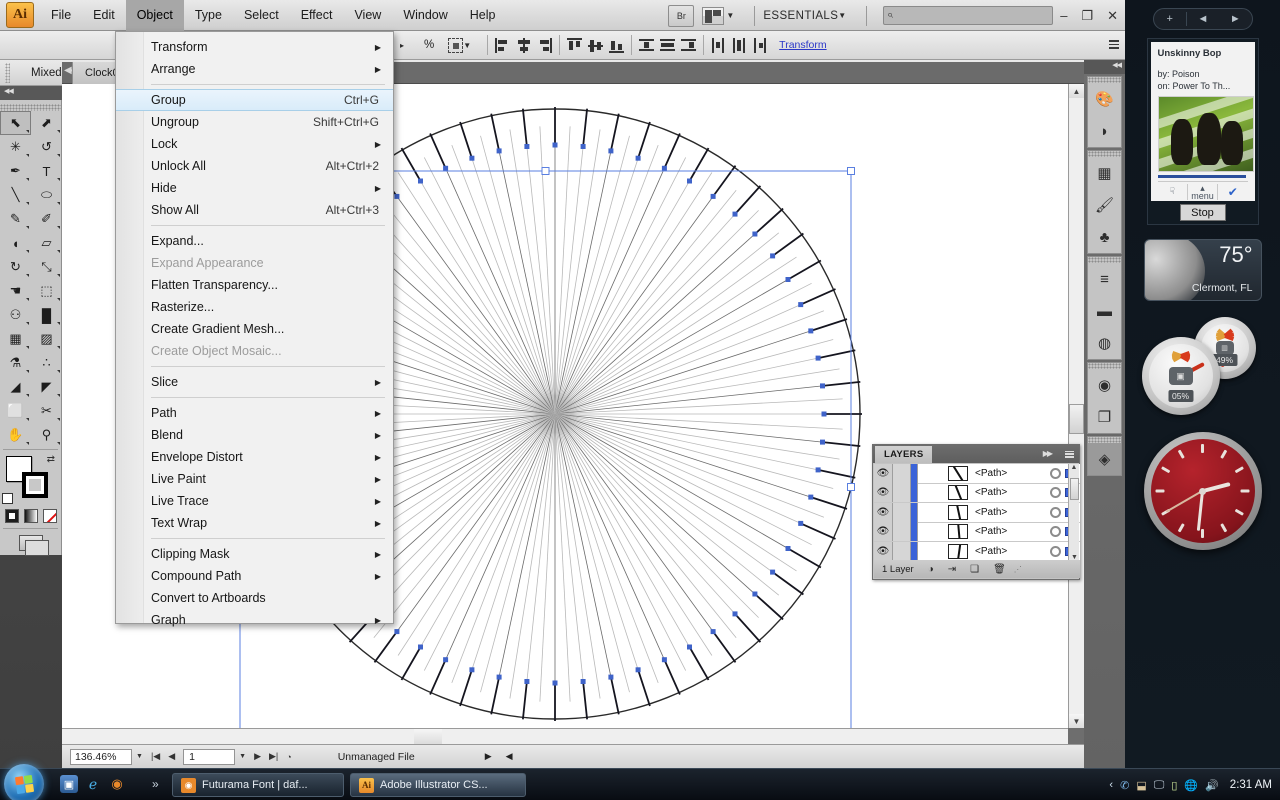  Describe the element at coordinates (1074, 467) in the screenshot. I see `layers-scroll-up-icon: ▲` at that location.